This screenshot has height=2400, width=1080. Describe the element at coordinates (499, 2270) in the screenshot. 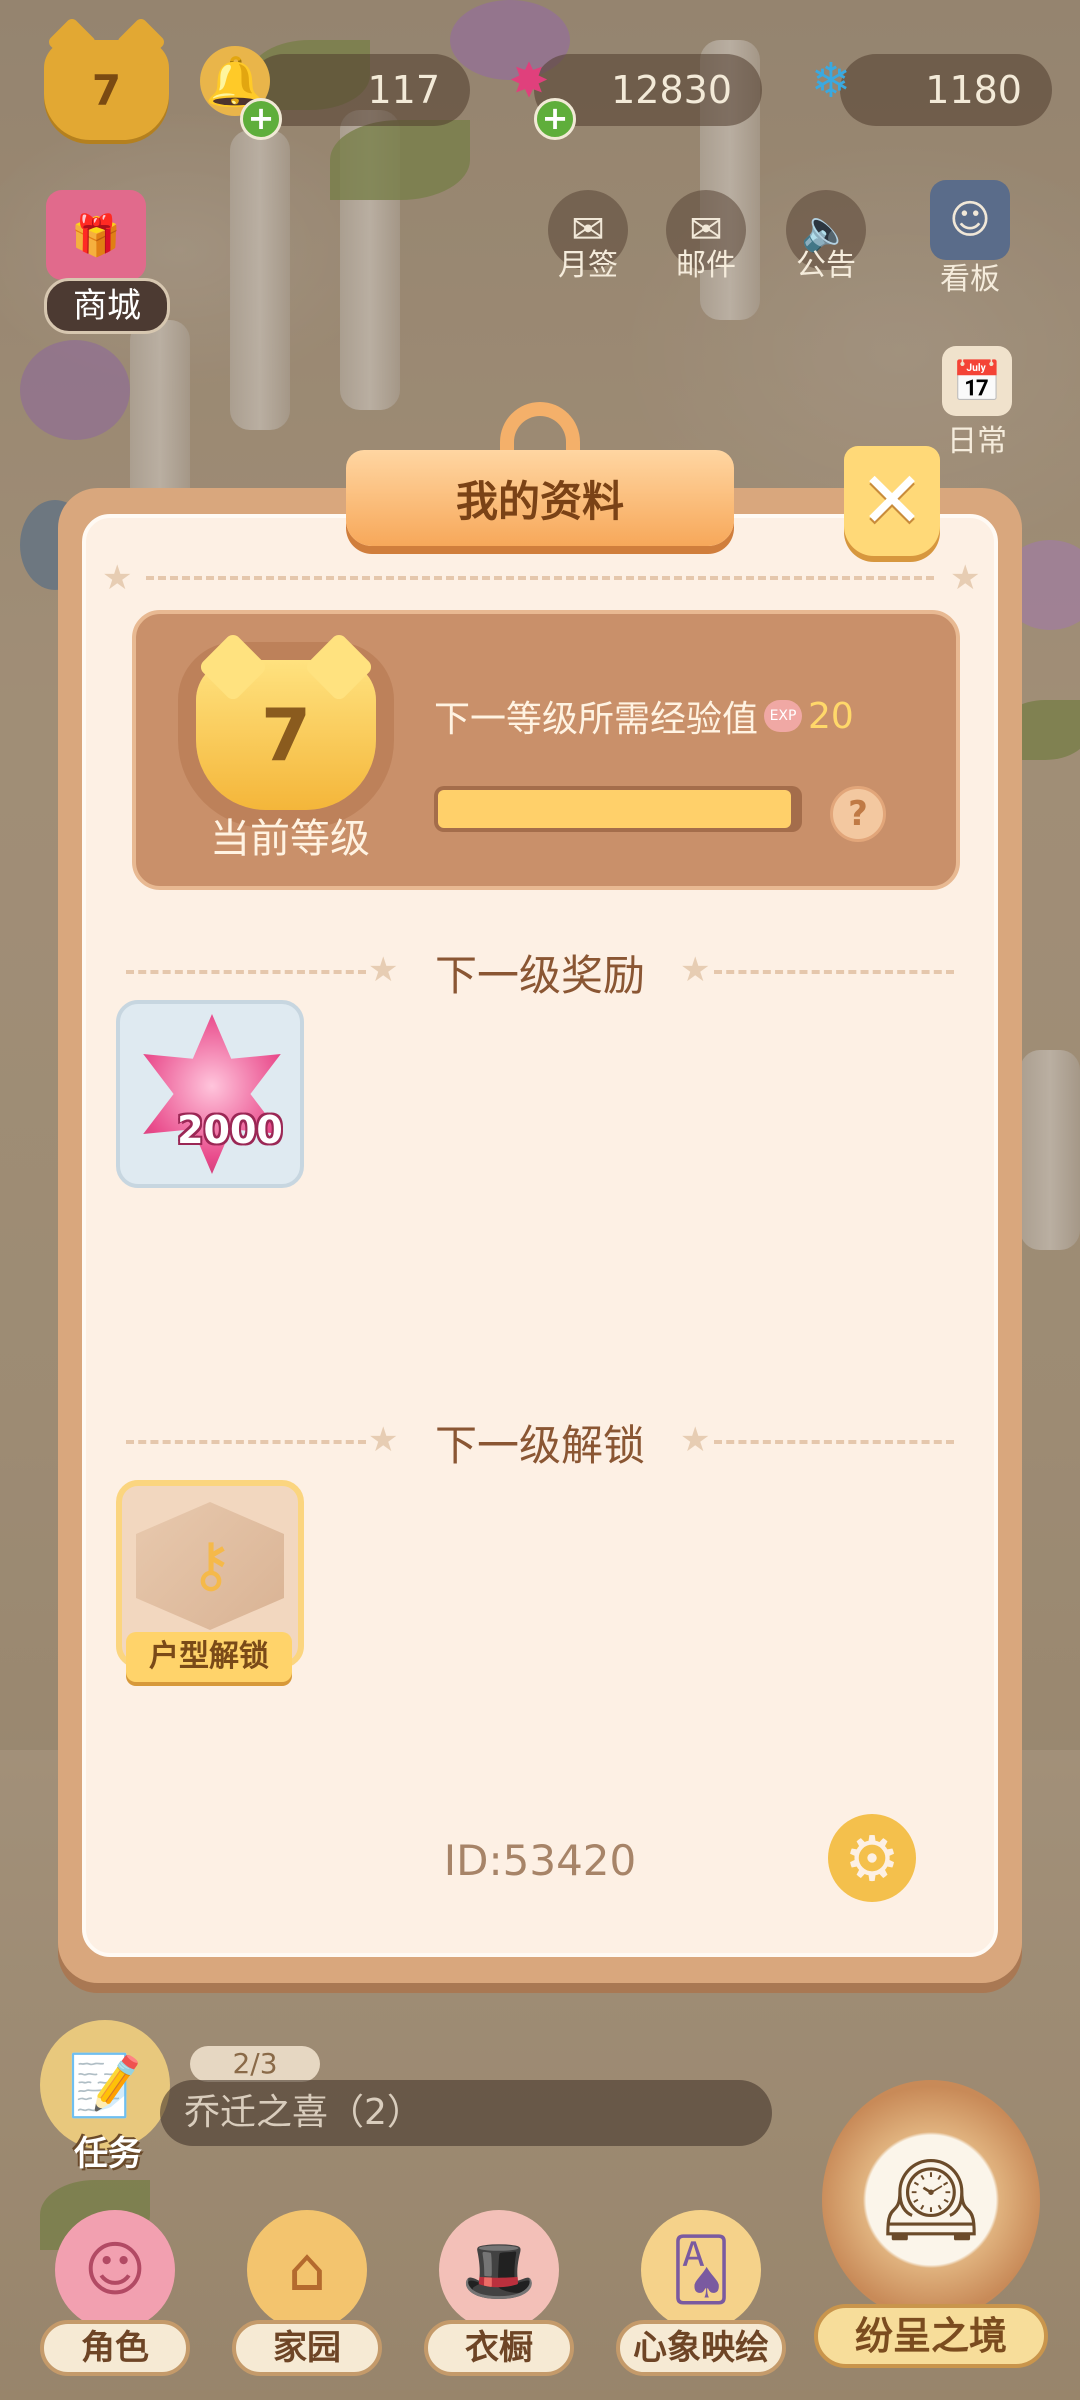

I see `hat-icon: 🎩` at that location.